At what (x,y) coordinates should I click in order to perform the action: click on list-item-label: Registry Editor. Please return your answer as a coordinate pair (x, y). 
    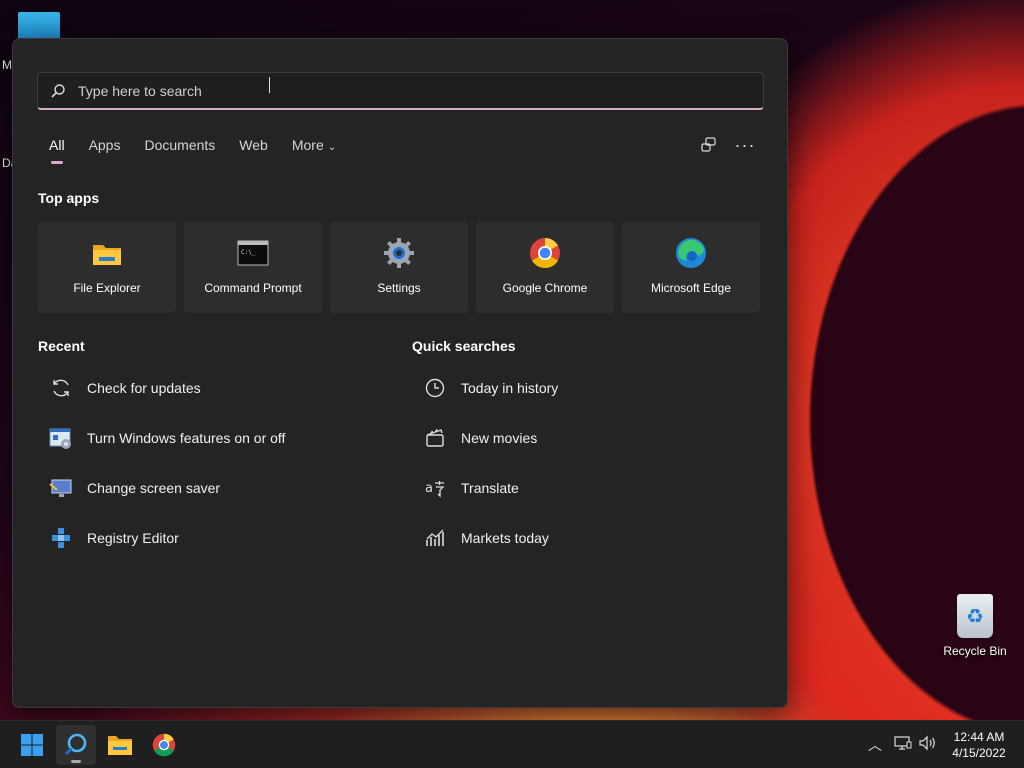
    Looking at the image, I should click on (133, 538).